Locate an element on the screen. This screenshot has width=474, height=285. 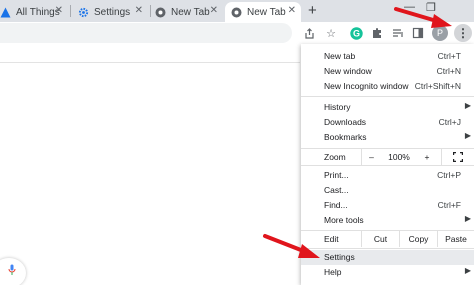
menu-edit-row: Edit Cut Copy Paste is located at coordinates (387, 239).